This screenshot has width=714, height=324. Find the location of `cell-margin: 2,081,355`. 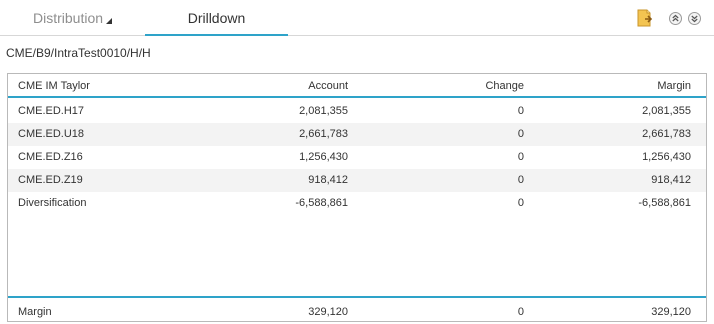

cell-margin: 2,081,355 is located at coordinates (666, 111).